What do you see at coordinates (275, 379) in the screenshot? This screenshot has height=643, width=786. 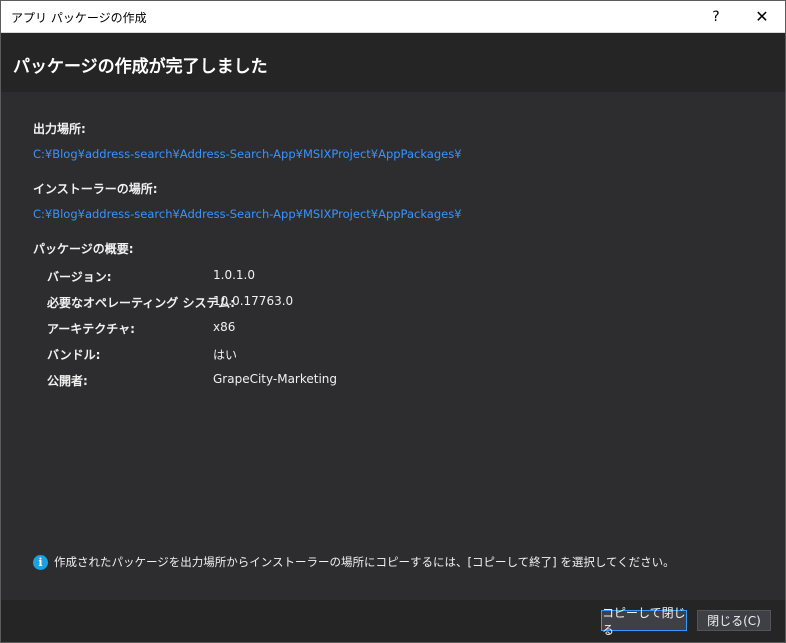 I see `publisher-value: GrapeCity-Marketing` at bounding box center [275, 379].